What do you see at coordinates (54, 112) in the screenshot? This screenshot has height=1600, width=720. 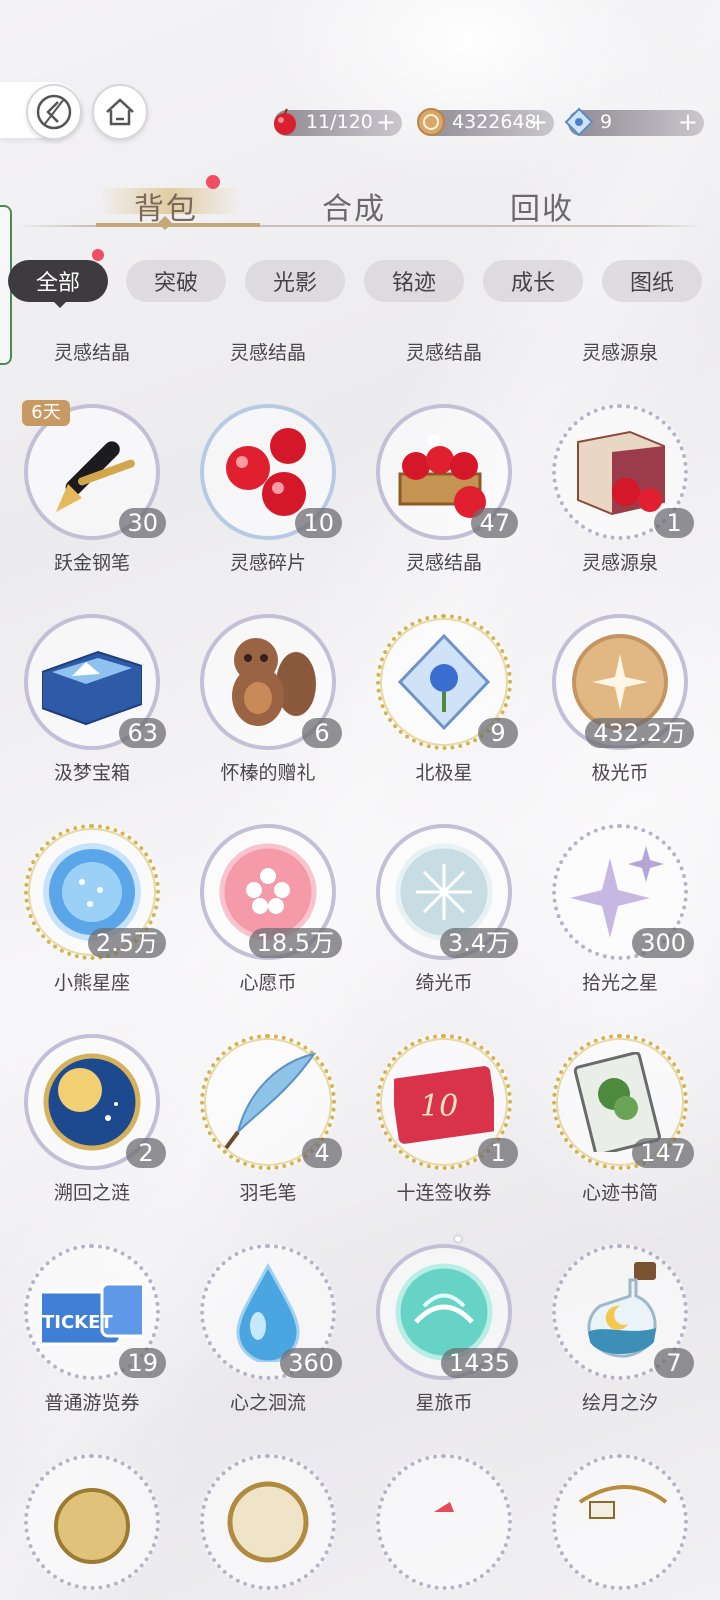 I see `back-button` at bounding box center [54, 112].